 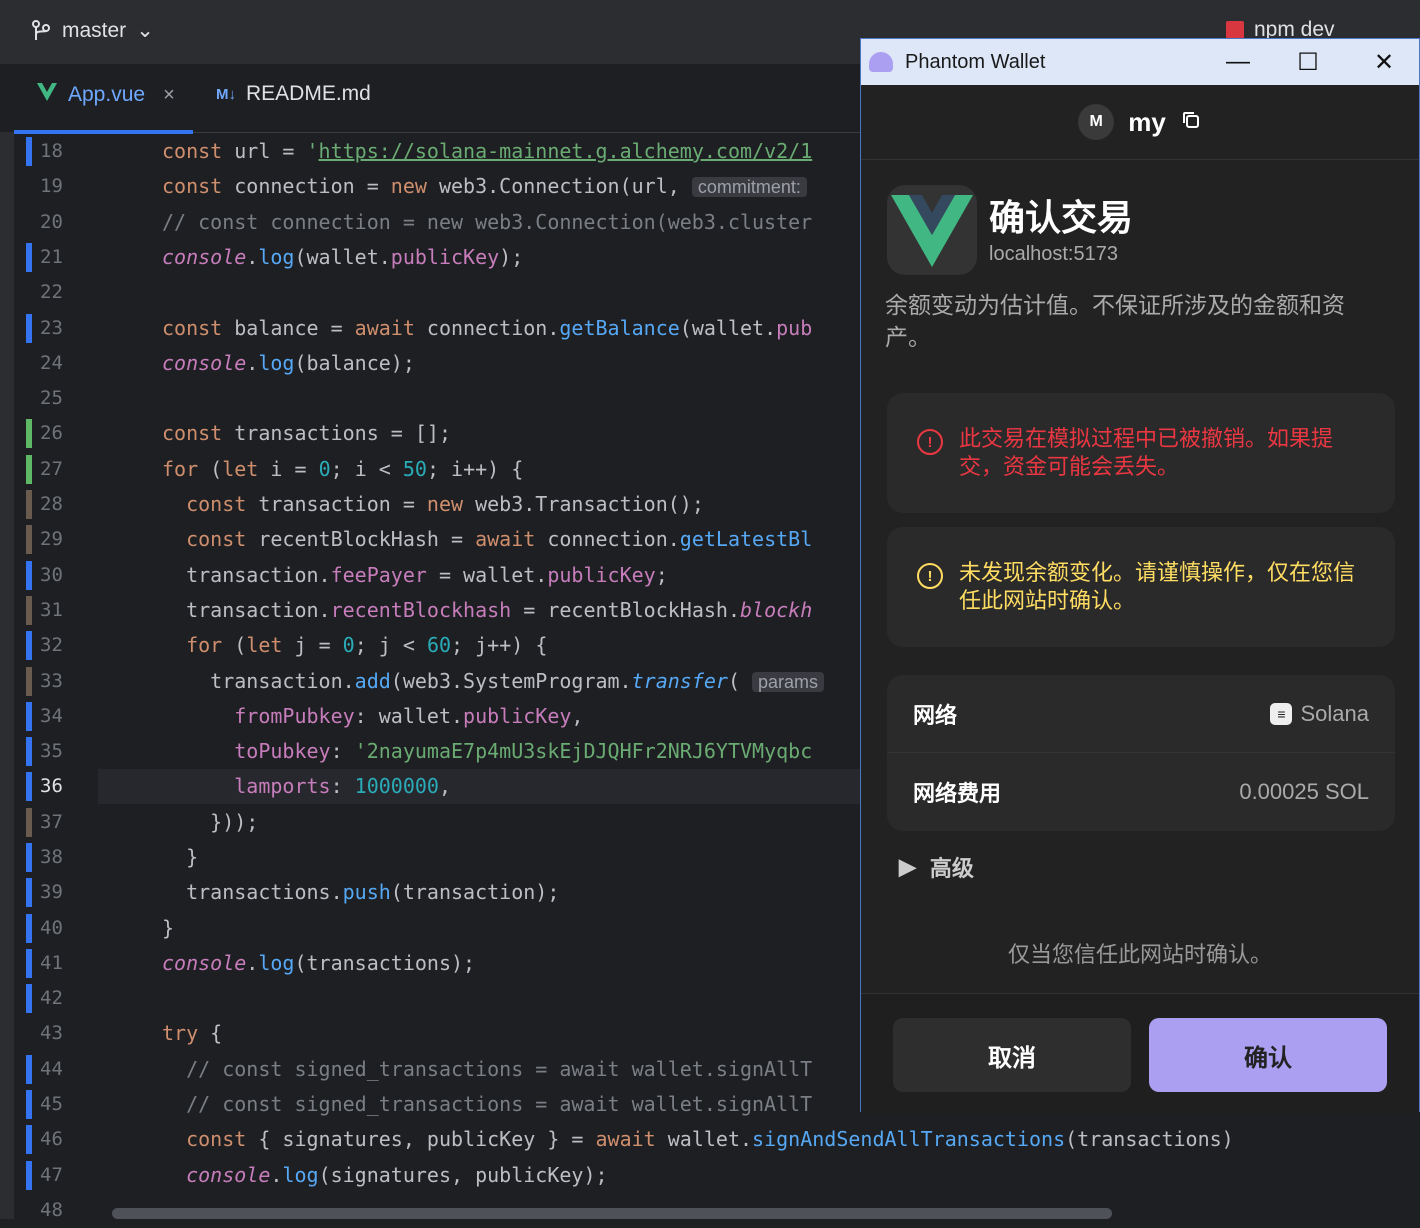 I want to click on tab-label: App.vue, so click(x=107, y=94).